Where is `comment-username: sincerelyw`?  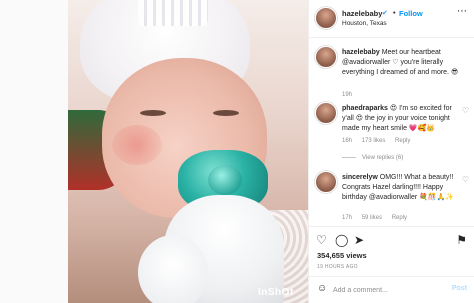
comment-username: sincerelyw is located at coordinates (360, 177).